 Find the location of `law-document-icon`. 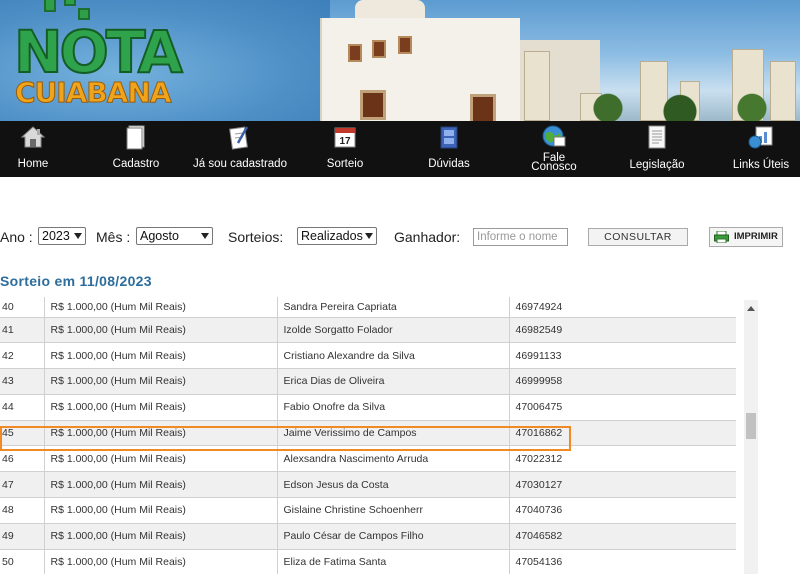

law-document-icon is located at coordinates (657, 137).